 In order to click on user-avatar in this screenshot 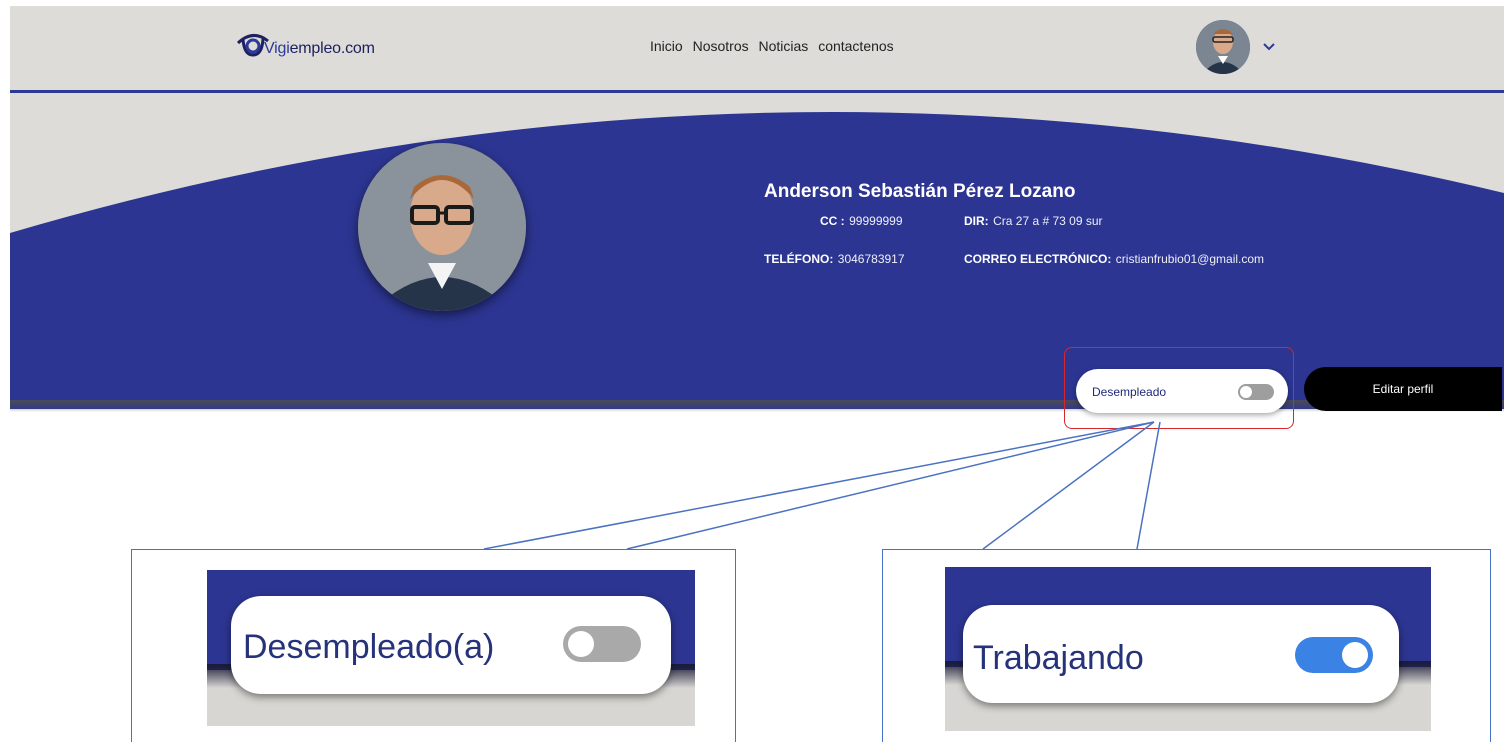, I will do `click(1223, 47)`.